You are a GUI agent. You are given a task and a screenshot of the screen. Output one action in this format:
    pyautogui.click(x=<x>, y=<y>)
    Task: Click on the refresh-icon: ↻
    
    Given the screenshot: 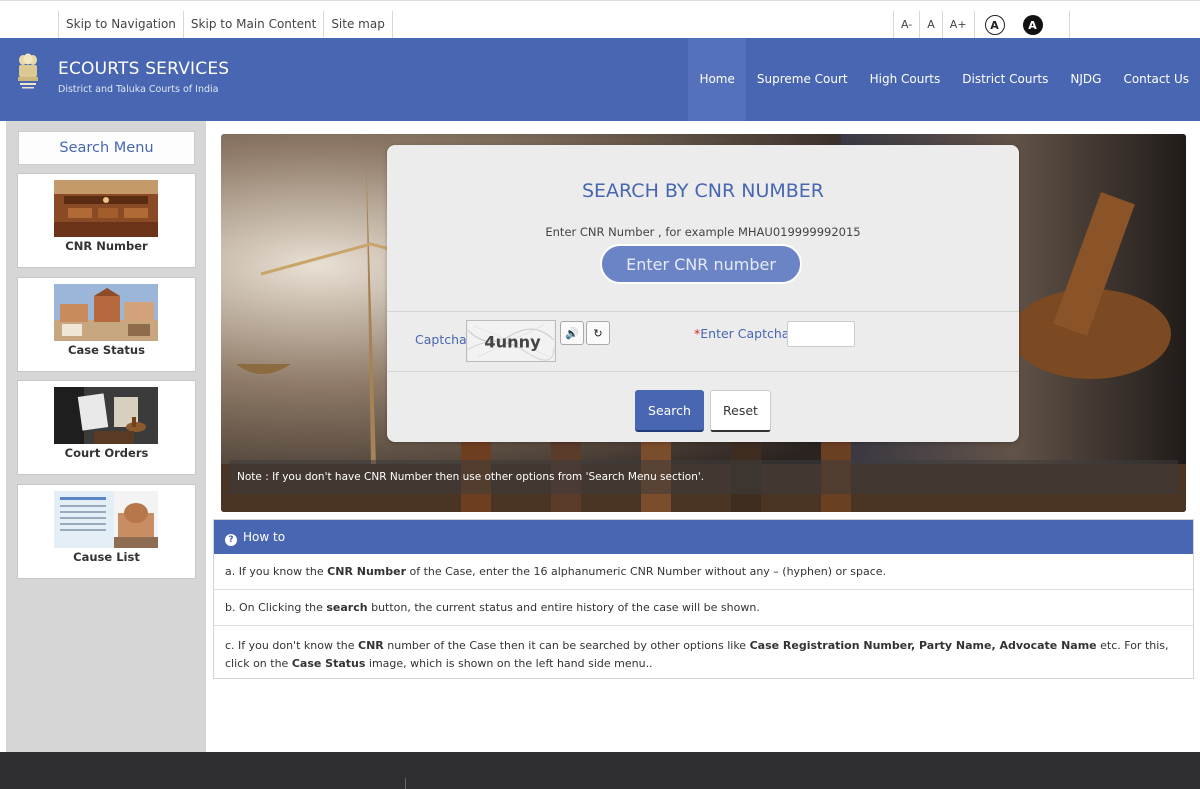 What is the action you would take?
    pyautogui.click(x=598, y=333)
    